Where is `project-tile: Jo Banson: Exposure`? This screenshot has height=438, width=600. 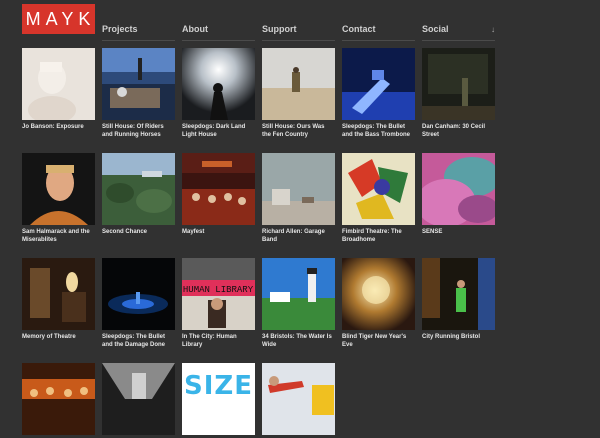 project-tile: Jo Banson: Exposure is located at coordinates (58, 89).